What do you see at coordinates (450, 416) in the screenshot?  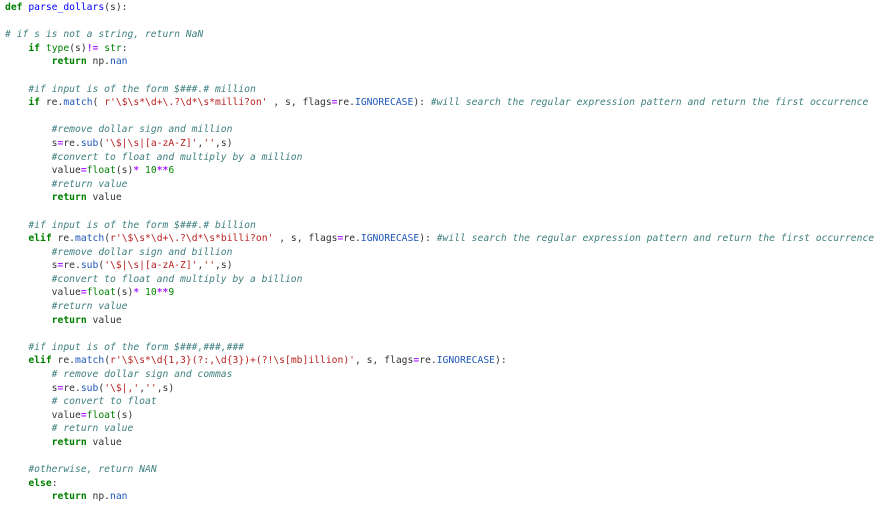 I see `code-line: value=float(s)` at bounding box center [450, 416].